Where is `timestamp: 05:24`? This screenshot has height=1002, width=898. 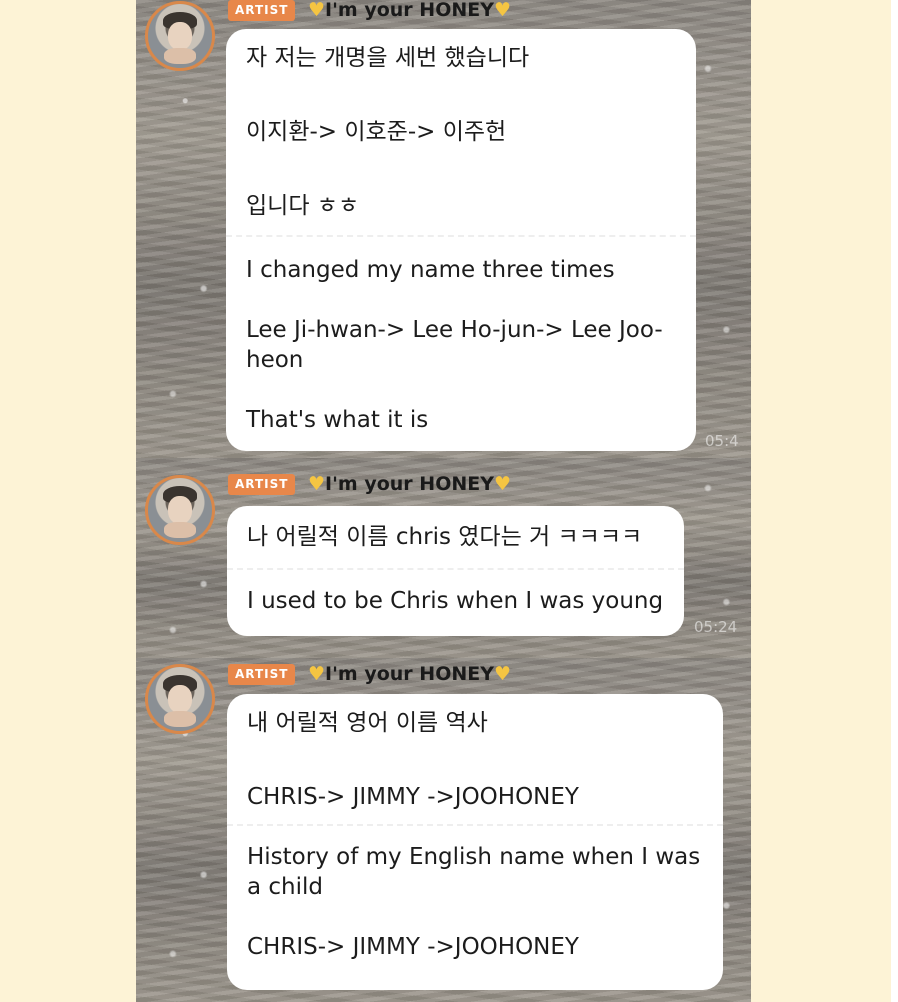 timestamp: 05:24 is located at coordinates (716, 627).